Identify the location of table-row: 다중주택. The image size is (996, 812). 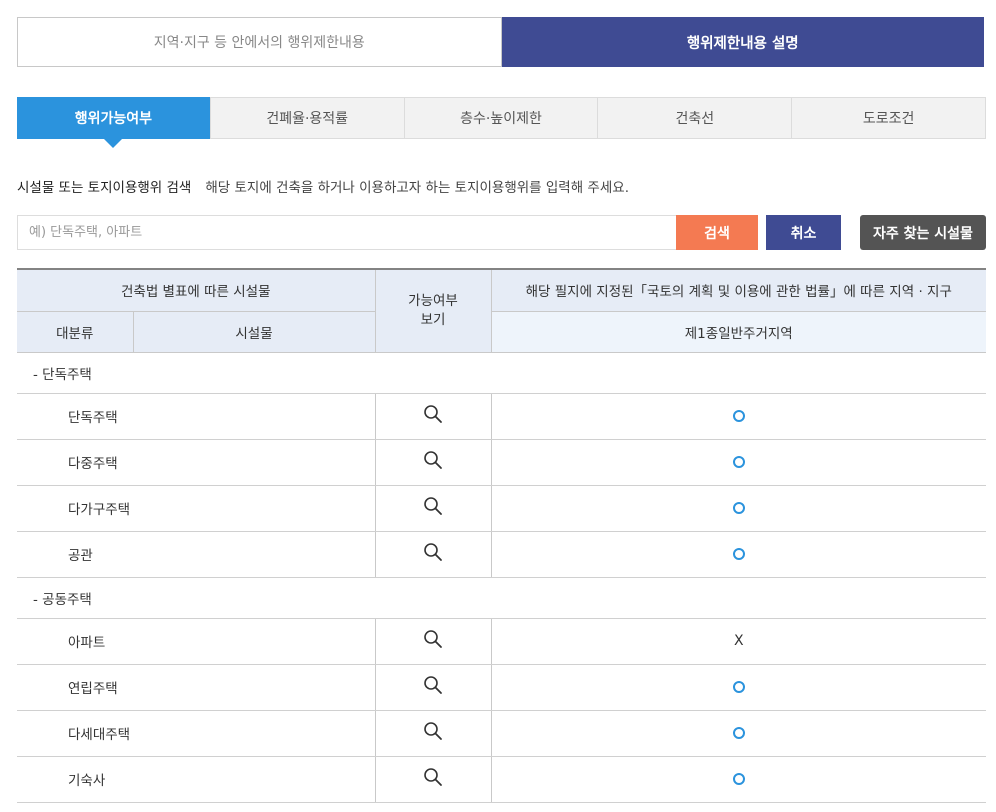
(501, 462).